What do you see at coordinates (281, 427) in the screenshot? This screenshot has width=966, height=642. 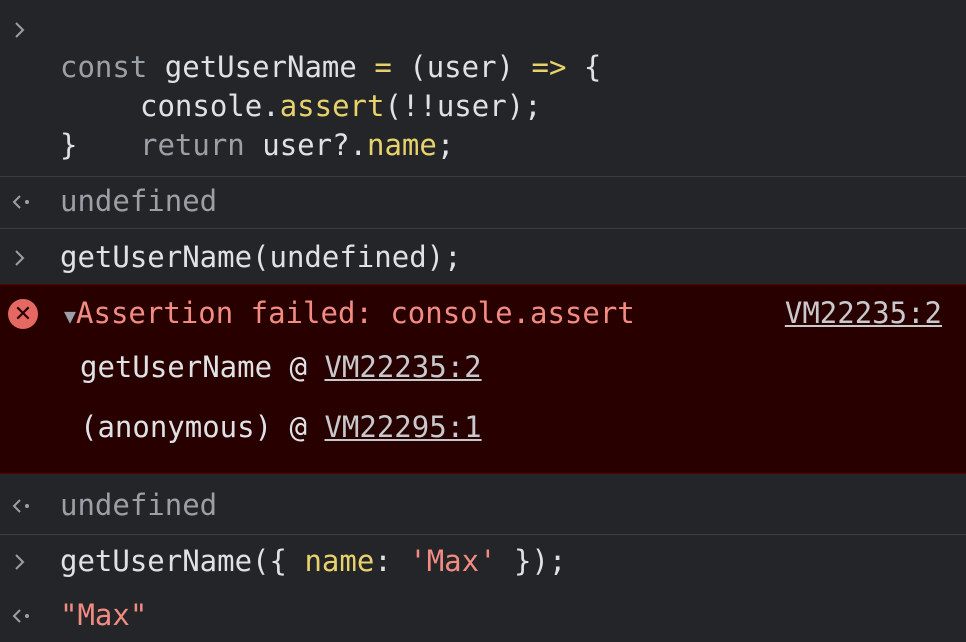 I see `stack-frame: (anonymous) @ VM22295:1` at bounding box center [281, 427].